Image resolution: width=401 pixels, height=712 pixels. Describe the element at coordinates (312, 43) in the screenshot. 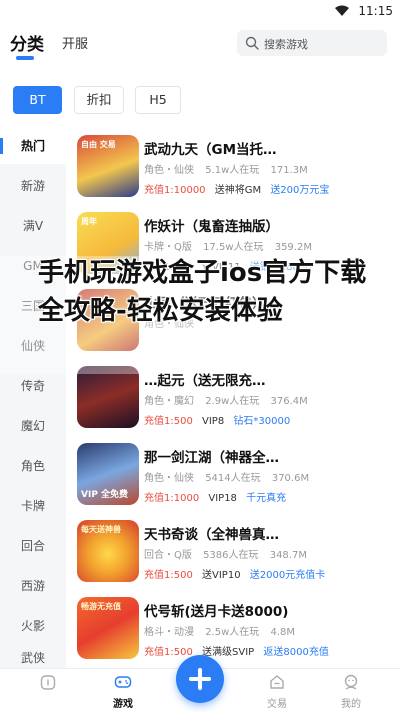

I see `search-input: 搜索游戏` at that location.